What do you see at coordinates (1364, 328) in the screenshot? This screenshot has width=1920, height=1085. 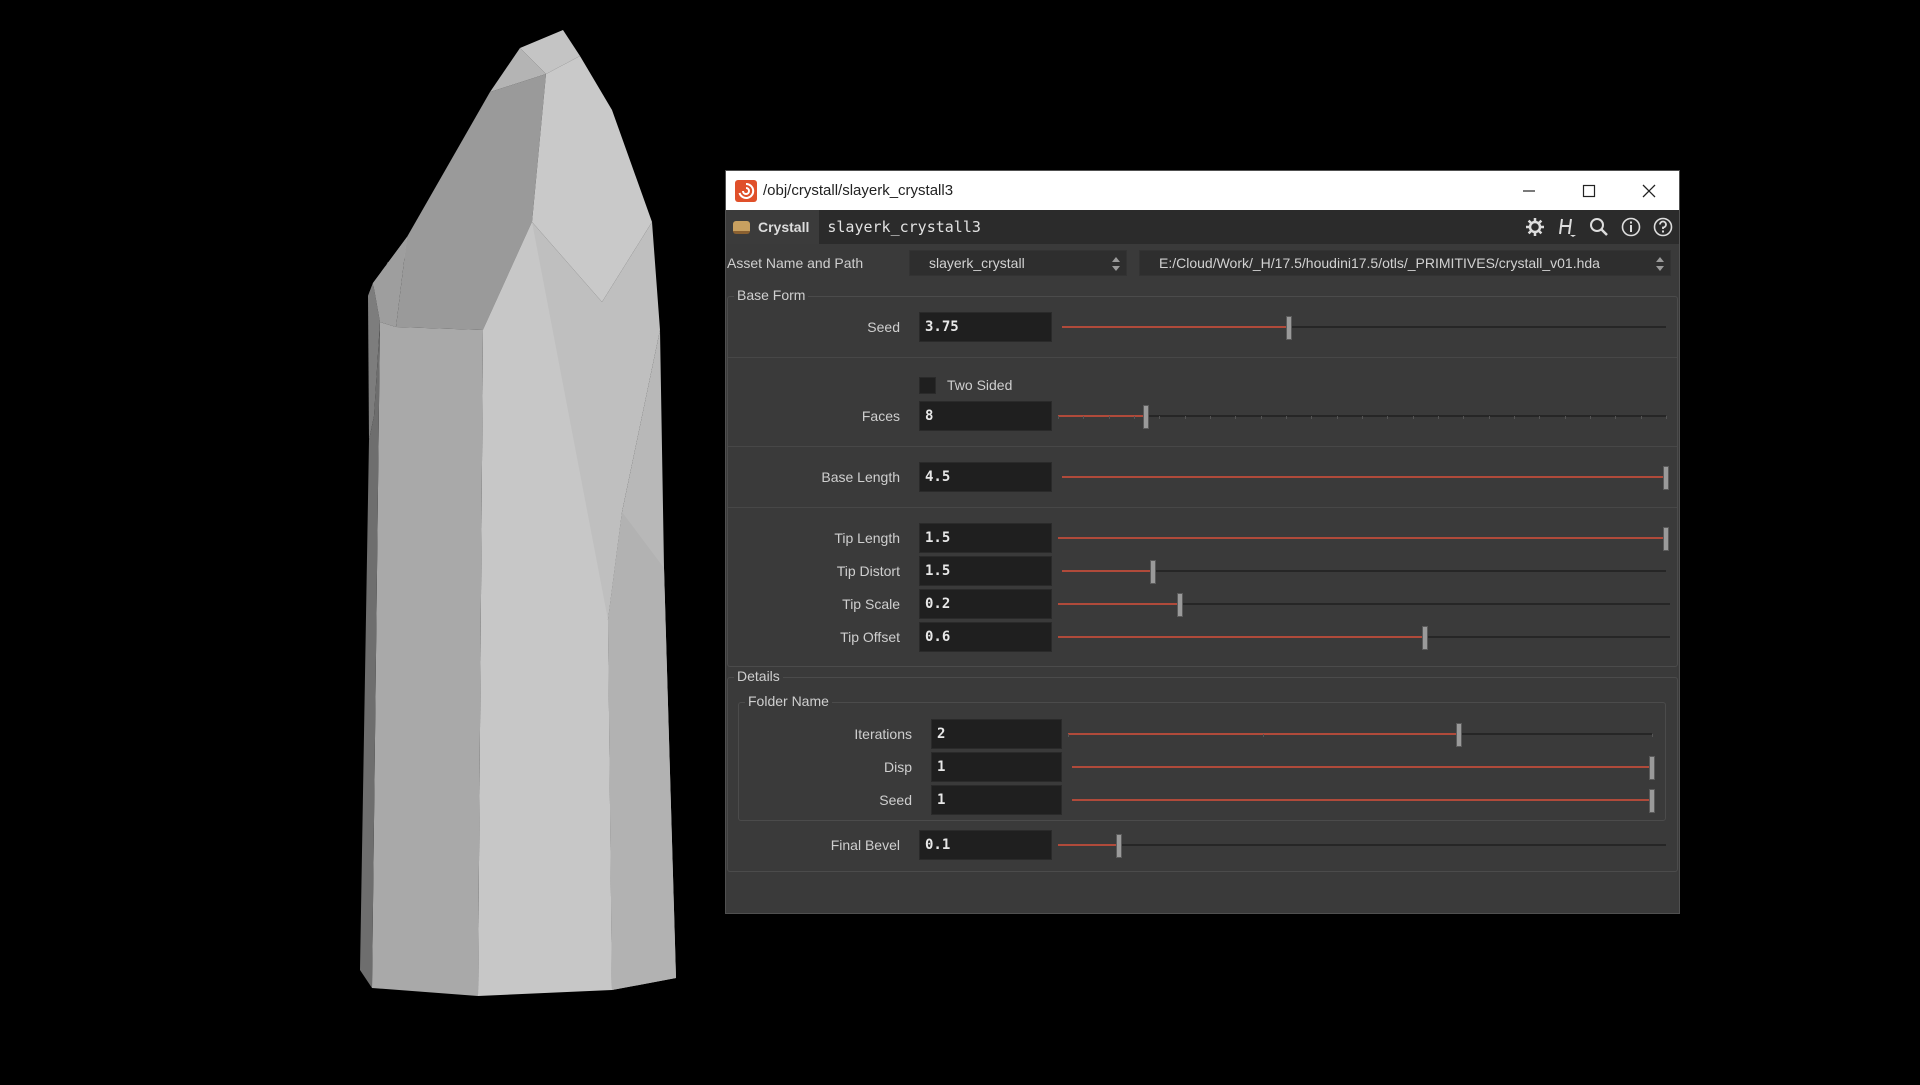 I see `seed-slider` at bounding box center [1364, 328].